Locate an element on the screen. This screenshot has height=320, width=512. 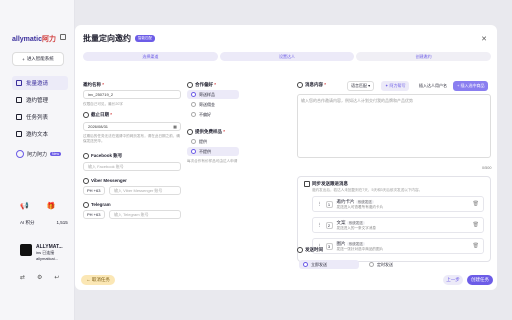
avatar is located at coordinates (26, 250).